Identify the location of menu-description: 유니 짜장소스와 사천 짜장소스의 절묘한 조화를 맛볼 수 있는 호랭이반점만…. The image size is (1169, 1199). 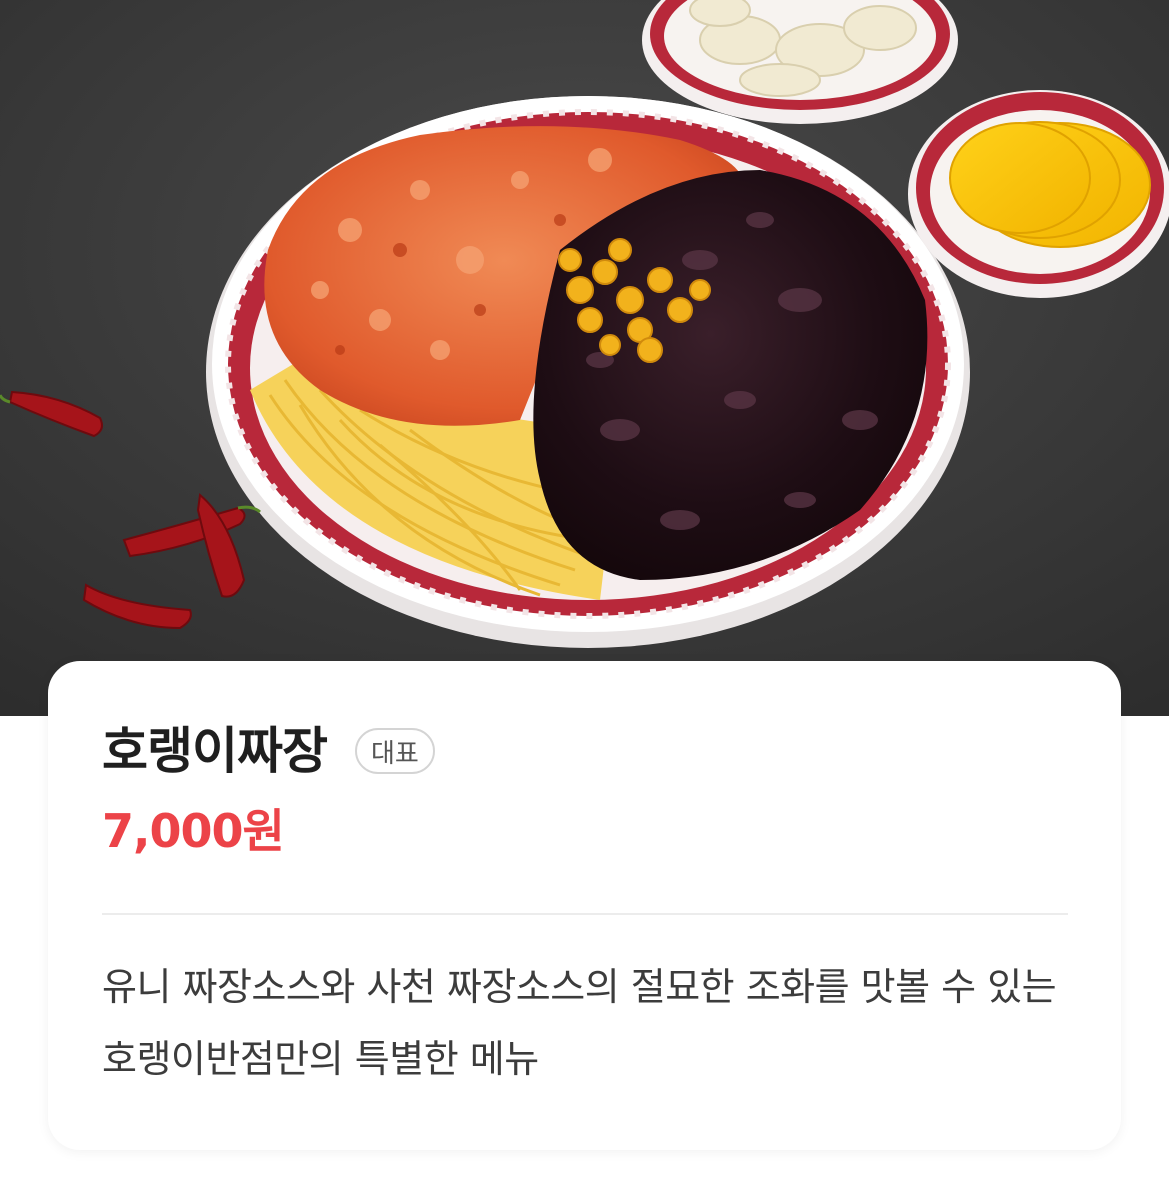
(579, 1023).